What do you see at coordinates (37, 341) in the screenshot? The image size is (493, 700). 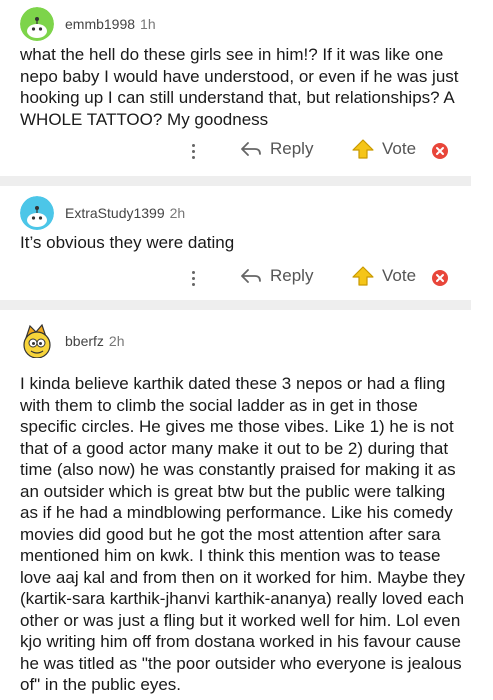 I see `yellow-cartoon-avatar-icon` at bounding box center [37, 341].